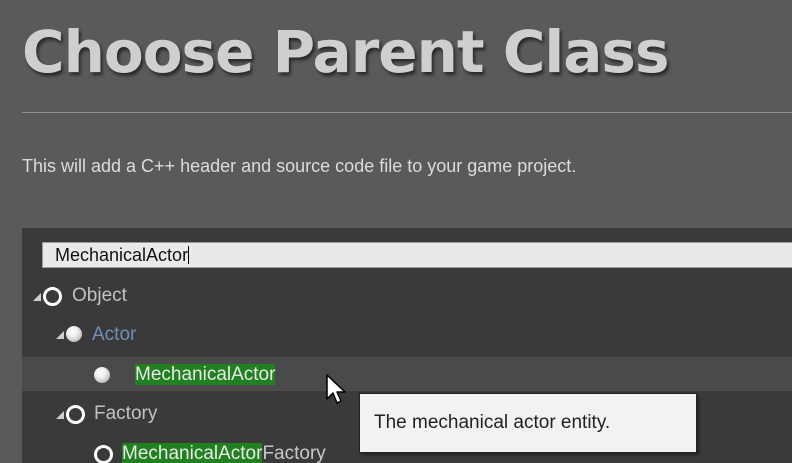  I want to click on text-caret, so click(189, 255).